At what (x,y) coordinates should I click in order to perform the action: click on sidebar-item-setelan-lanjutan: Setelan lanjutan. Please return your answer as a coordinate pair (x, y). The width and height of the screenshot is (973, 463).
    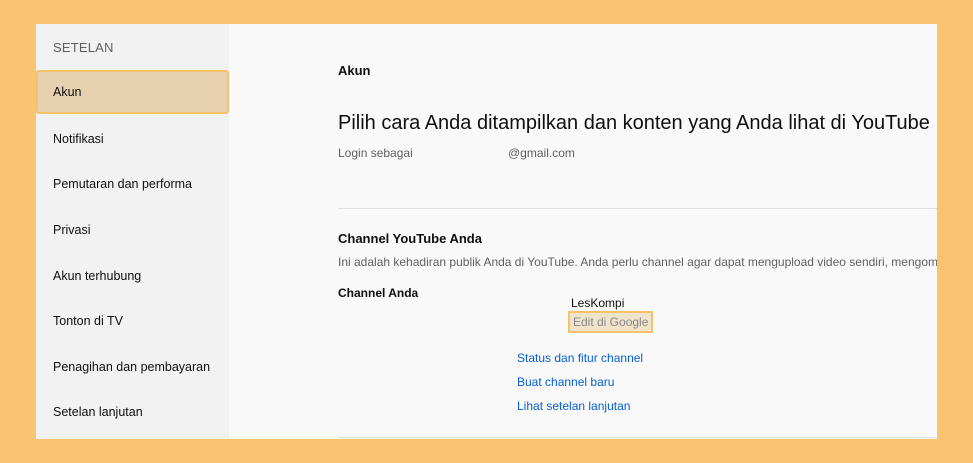
    Looking at the image, I should click on (132, 412).